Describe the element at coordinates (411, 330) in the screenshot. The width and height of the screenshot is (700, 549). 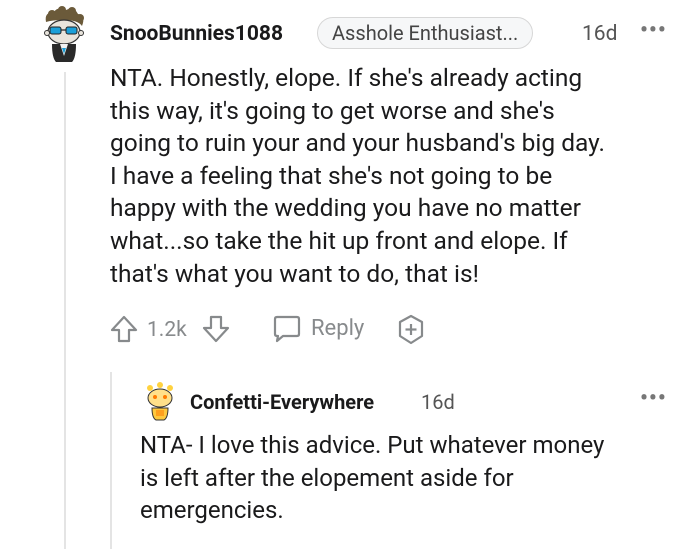
I see `award-icon` at that location.